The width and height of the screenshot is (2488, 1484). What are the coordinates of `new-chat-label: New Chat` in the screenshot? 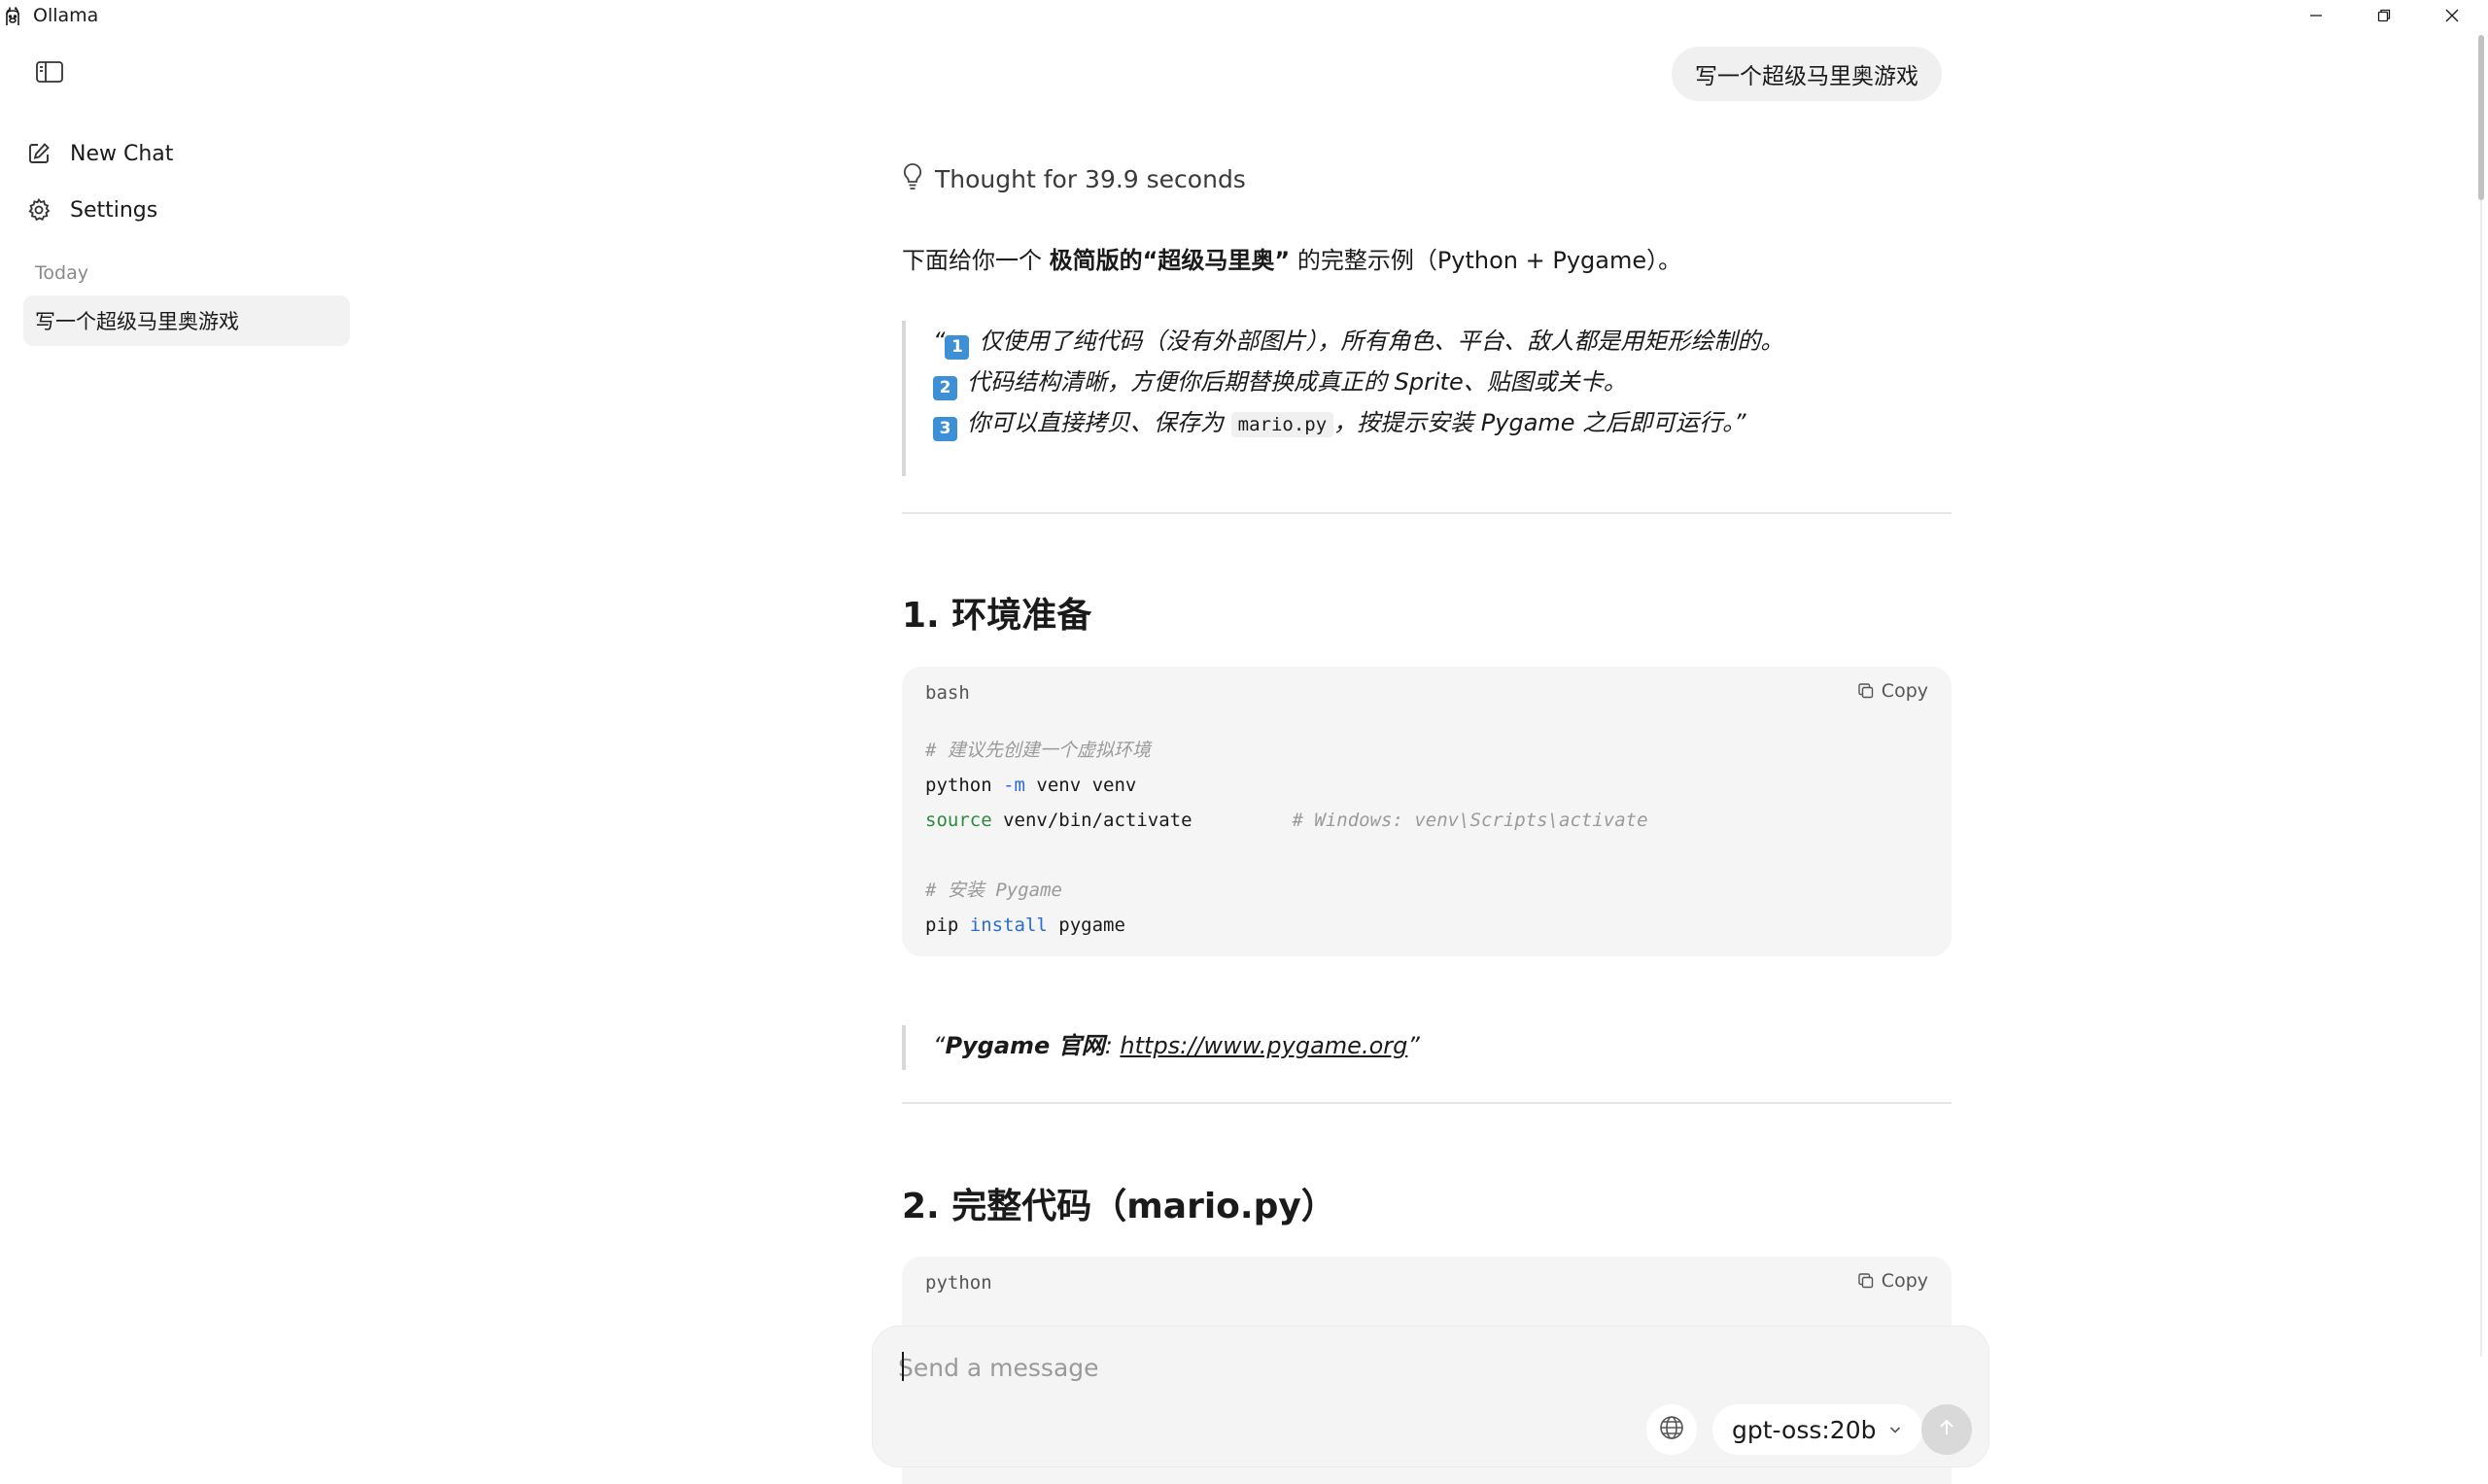 It's located at (122, 153).